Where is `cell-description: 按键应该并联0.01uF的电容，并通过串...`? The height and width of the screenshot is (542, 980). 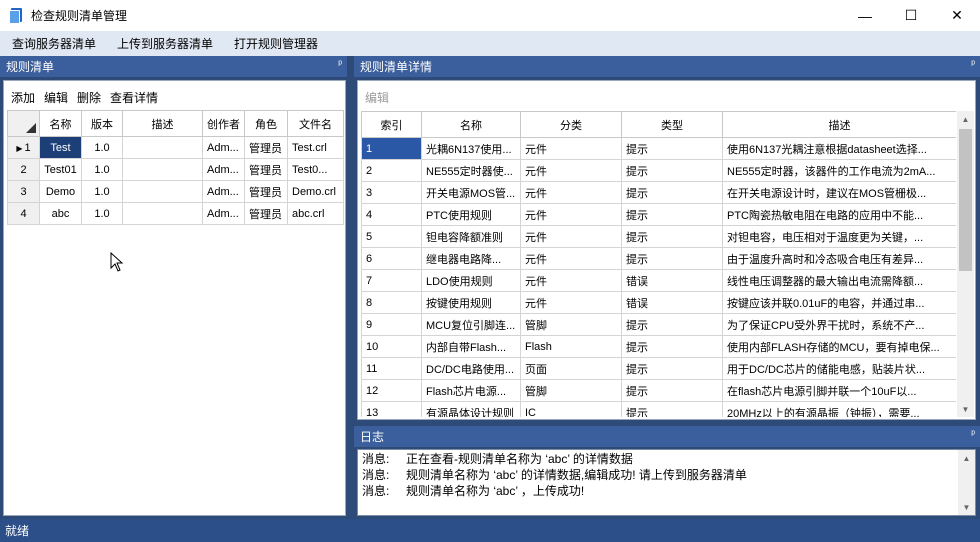
cell-description: 按键应该并联0.01uF的电容，并通过串... is located at coordinates (839, 302).